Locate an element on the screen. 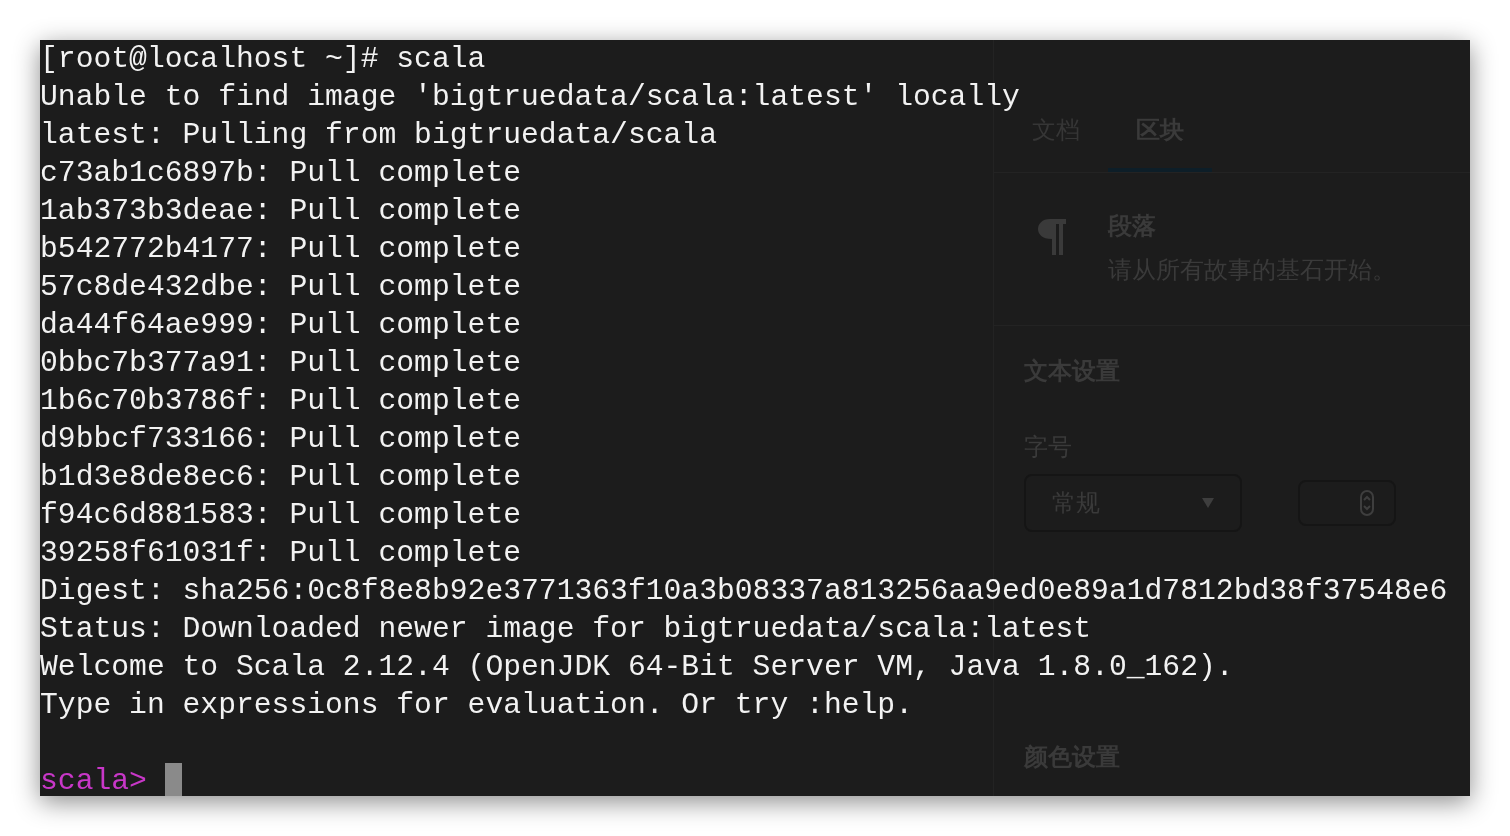  terminal-line: 39258f61031f: Pull complete is located at coordinates (281, 553).